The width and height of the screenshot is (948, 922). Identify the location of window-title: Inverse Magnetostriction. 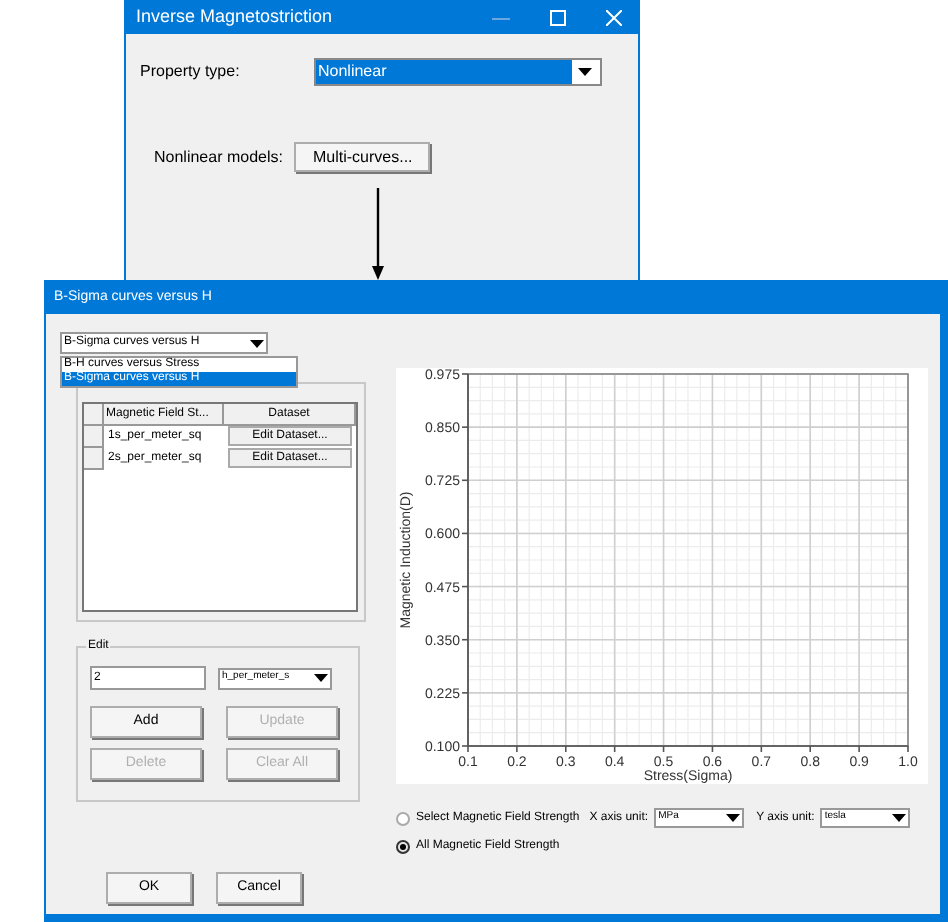
(234, 17).